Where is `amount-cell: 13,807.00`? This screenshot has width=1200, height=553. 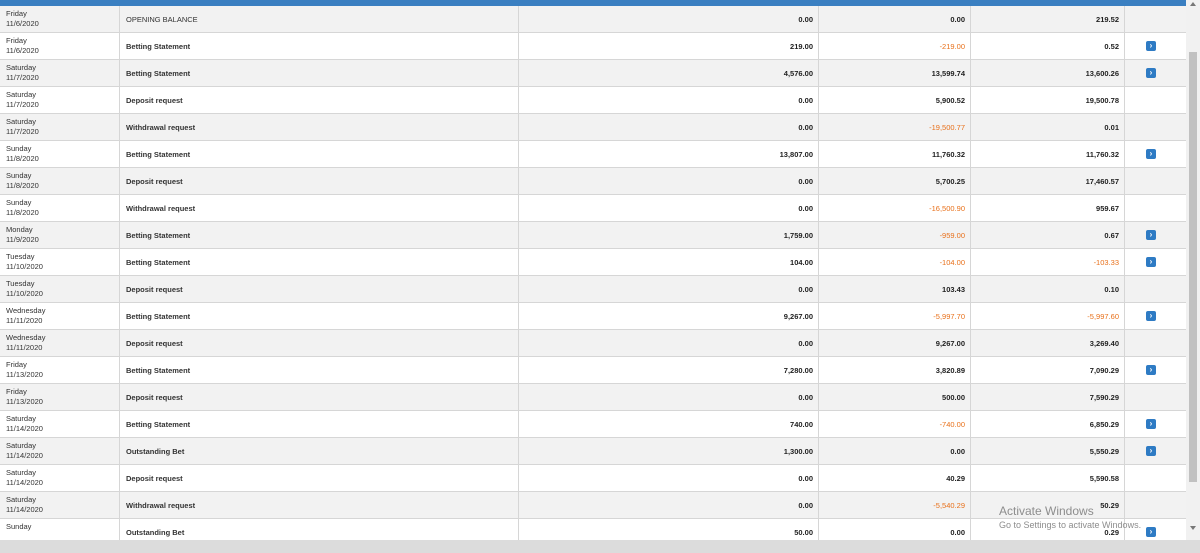 amount-cell: 13,807.00 is located at coordinates (669, 154).